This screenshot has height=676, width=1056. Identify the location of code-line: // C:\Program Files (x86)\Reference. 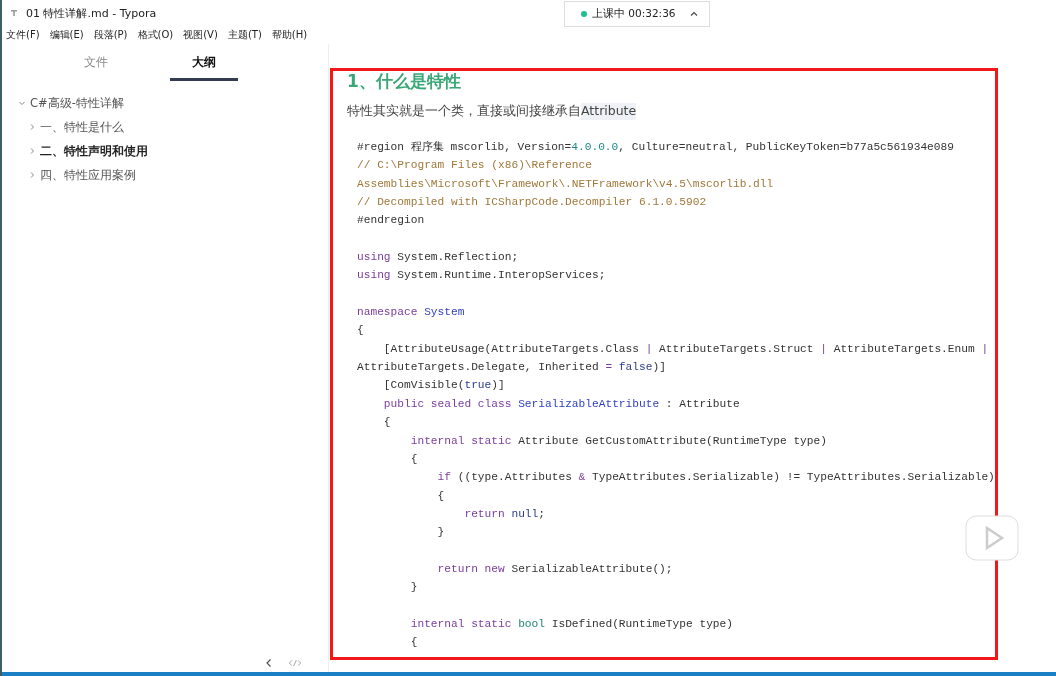
(475, 166).